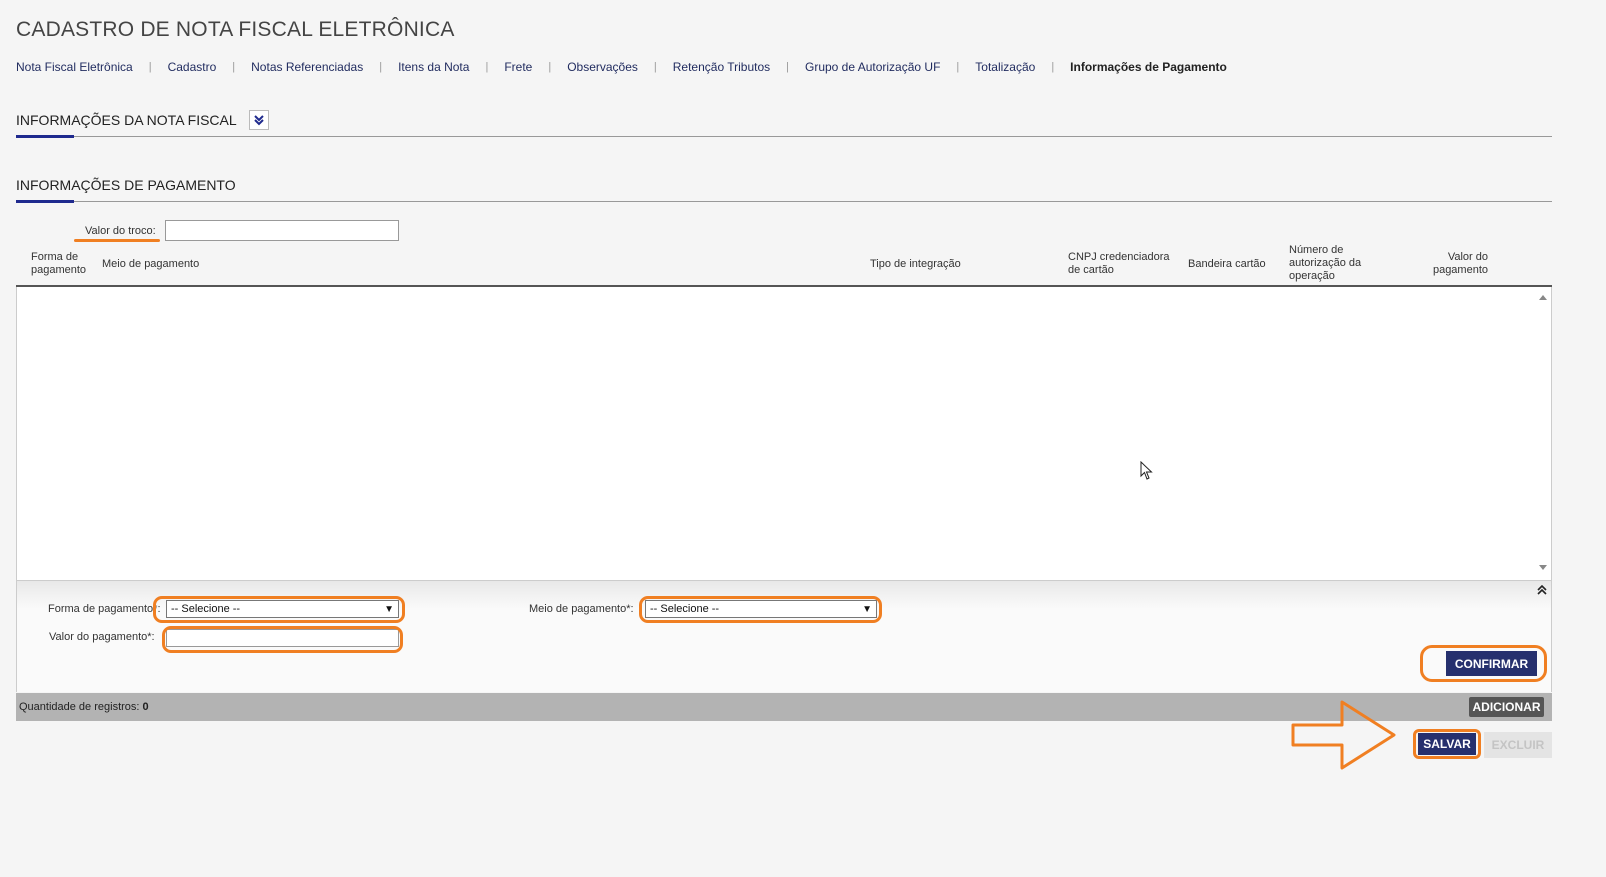 The image size is (1606, 877). What do you see at coordinates (1518, 745) in the screenshot?
I see `excluir-button: EXCLUIR` at bounding box center [1518, 745].